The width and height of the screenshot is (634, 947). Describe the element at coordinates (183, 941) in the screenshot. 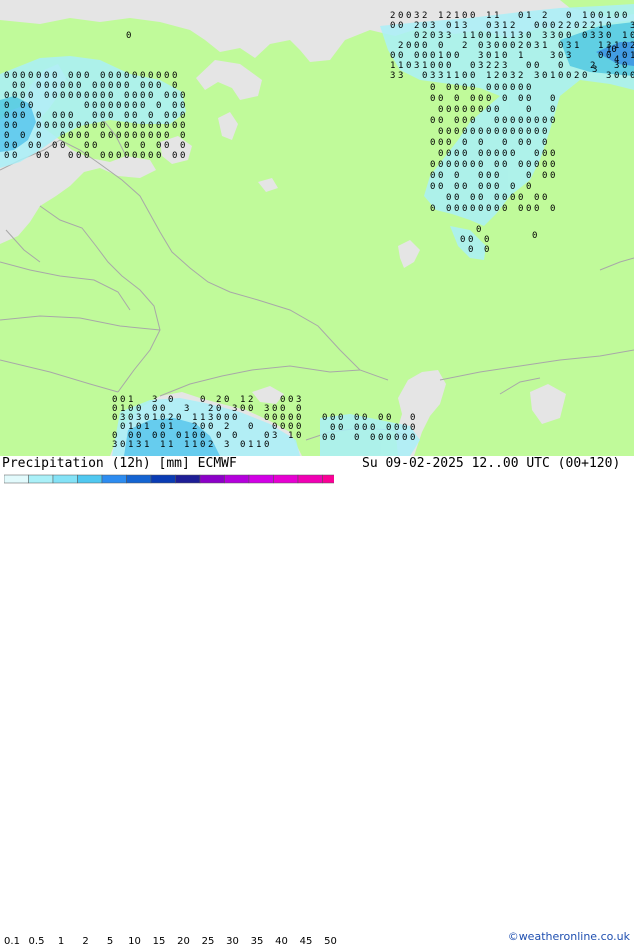

I see `legend-tick: 20` at that location.